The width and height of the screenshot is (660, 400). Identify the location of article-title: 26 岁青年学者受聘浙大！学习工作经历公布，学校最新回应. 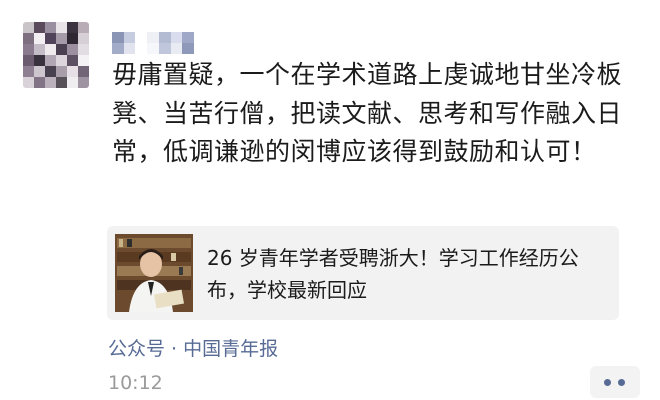
(393, 274).